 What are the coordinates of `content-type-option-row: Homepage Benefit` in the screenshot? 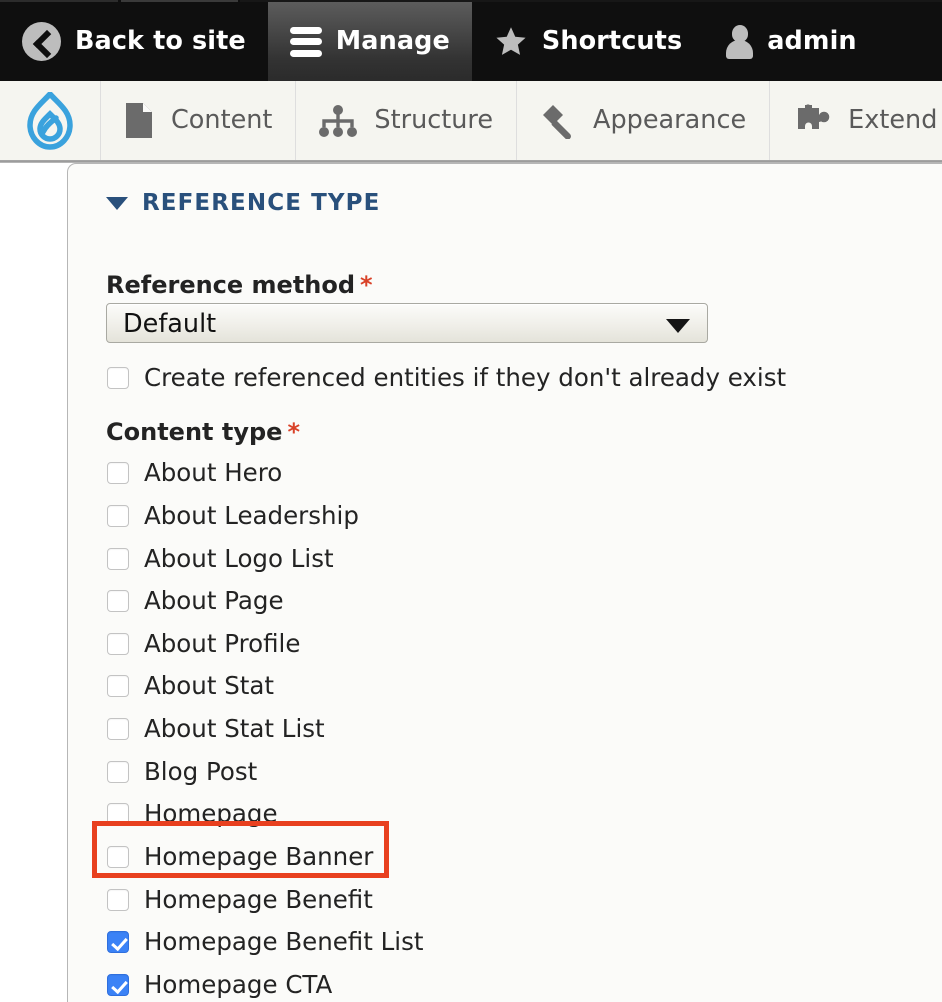 It's located at (240, 899).